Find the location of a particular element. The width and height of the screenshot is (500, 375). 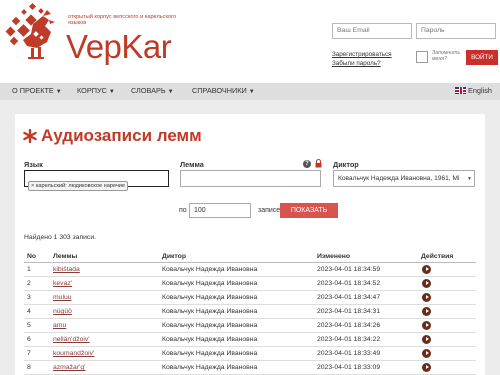

row-number: 6 is located at coordinates (29, 339).